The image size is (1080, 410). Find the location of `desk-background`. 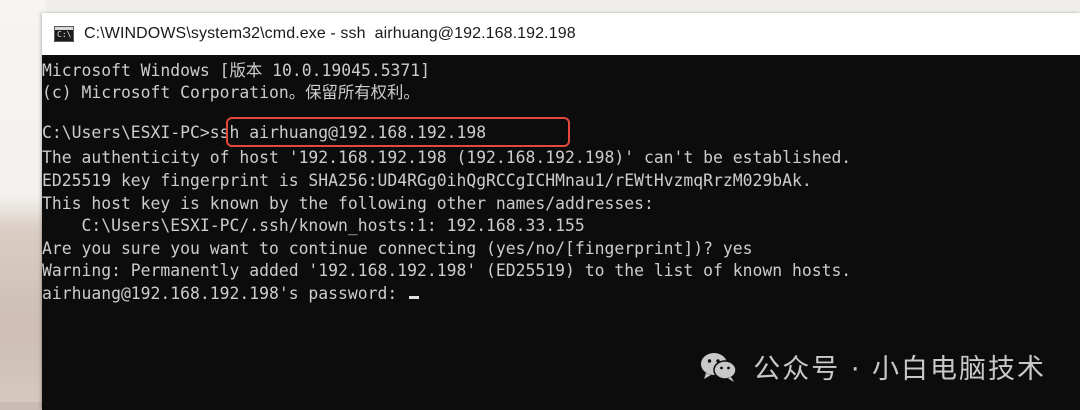

desk-background is located at coordinates (23, 205).